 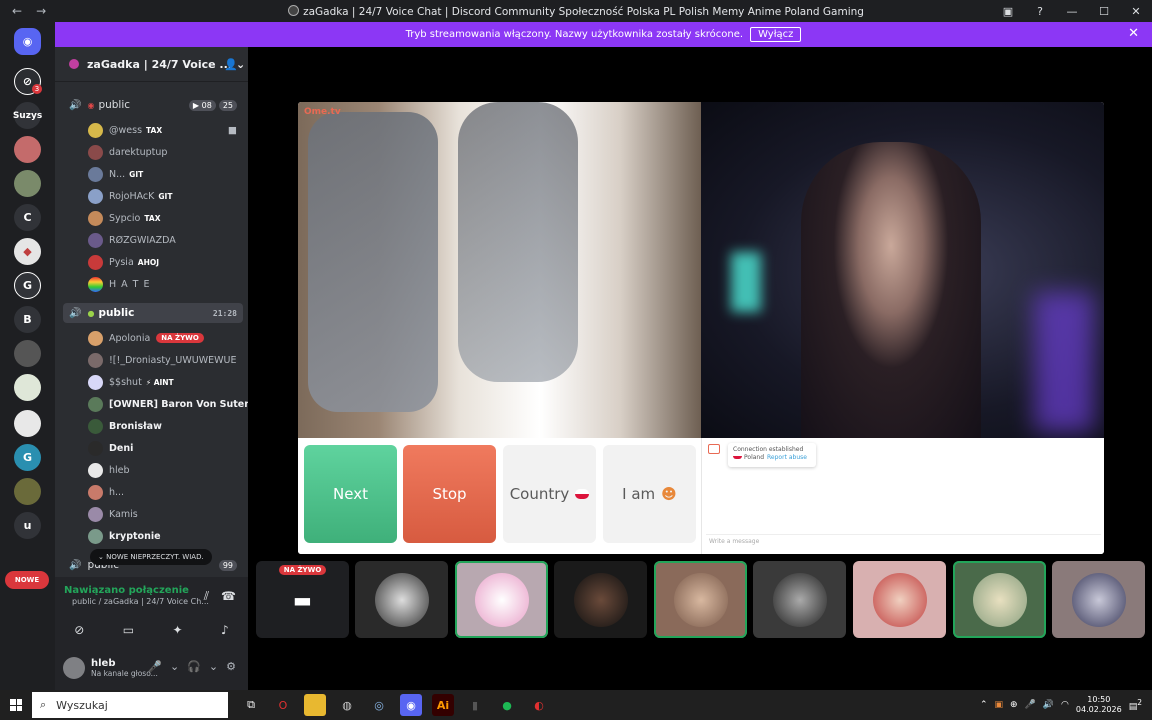 What do you see at coordinates (123, 262) in the screenshot?
I see `voice-member: Pysia AHOJ` at bounding box center [123, 262].